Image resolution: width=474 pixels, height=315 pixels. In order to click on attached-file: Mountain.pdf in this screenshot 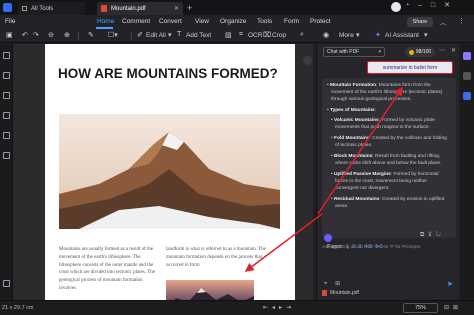, I will do `click(340, 293)`.